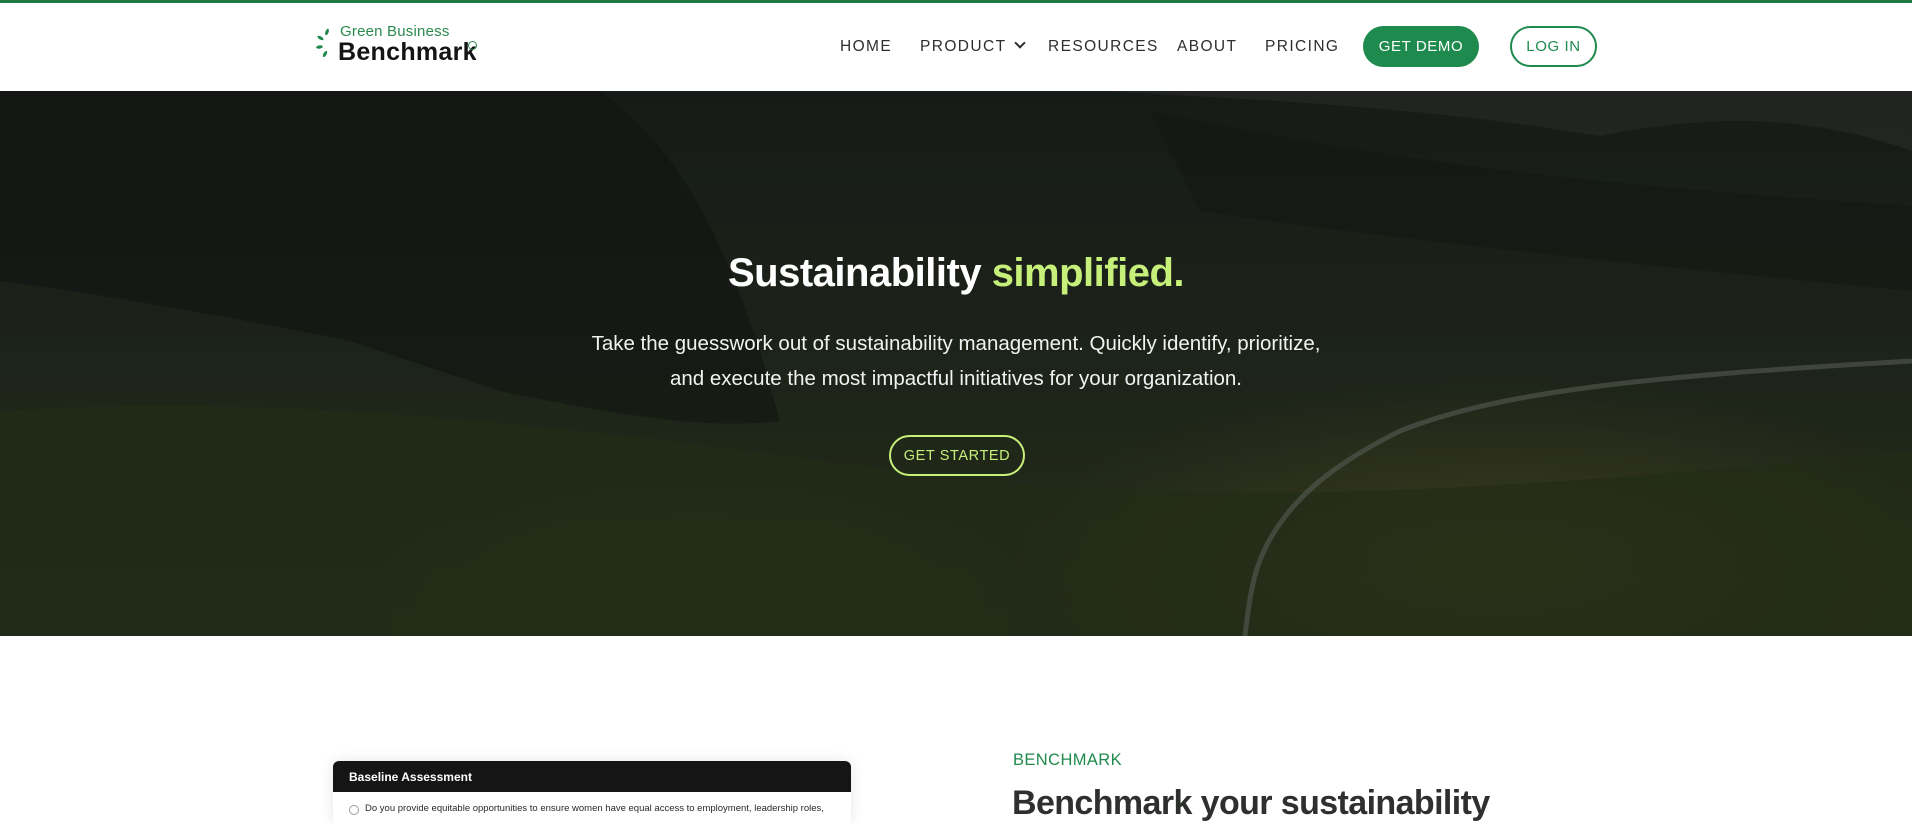 The image size is (1912, 823). I want to click on nav-product-label: PRODUCT, so click(963, 46).